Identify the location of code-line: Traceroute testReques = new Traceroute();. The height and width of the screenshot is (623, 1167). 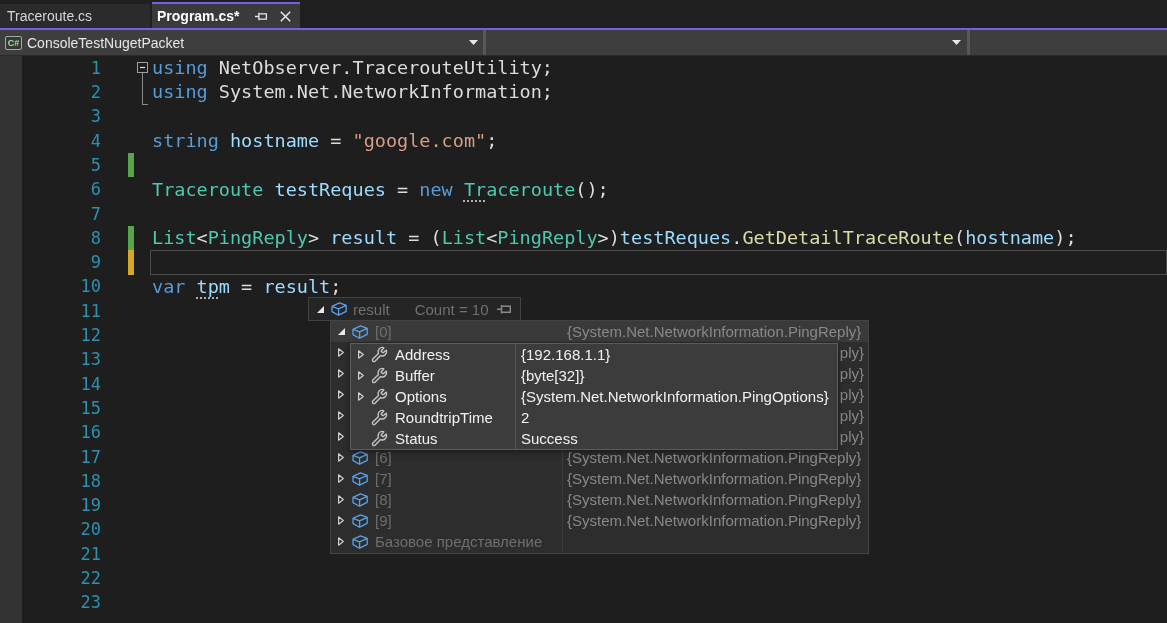
(380, 189).